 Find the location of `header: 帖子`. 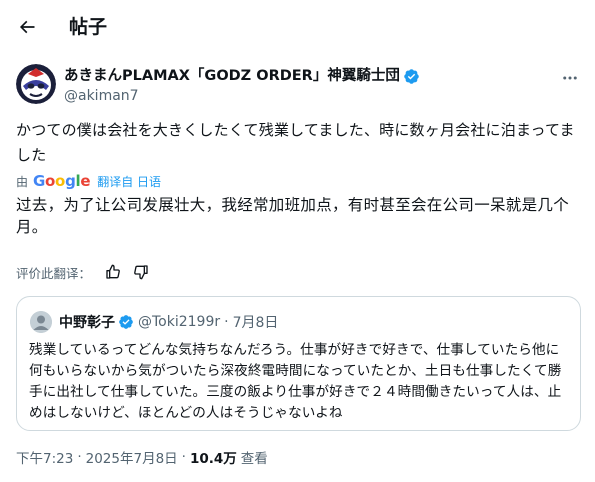

header: 帖子 is located at coordinates (297, 28).